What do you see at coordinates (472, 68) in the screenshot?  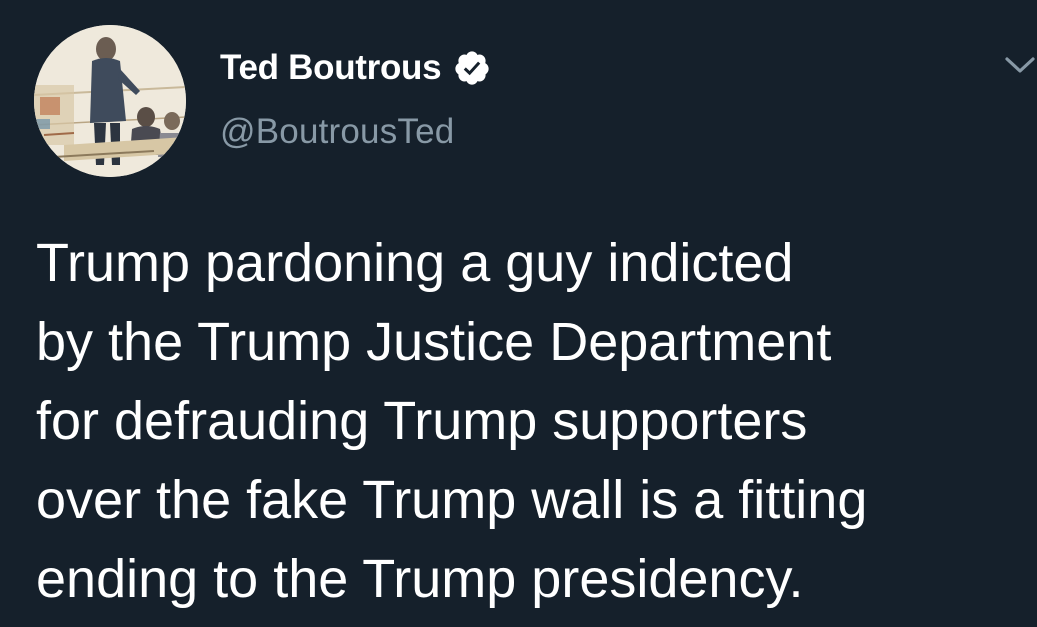 I see `verified-badge-icon` at bounding box center [472, 68].